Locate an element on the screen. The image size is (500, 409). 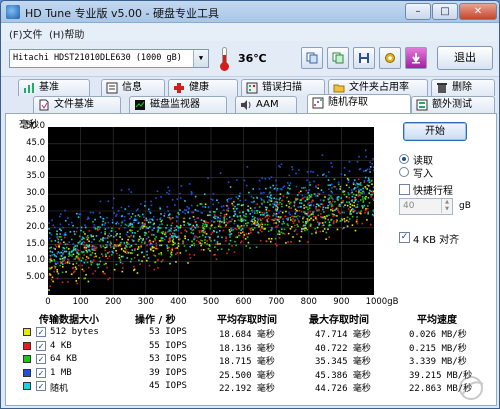
quick-test-spinner: 40 ▲ ▼ is located at coordinates (426, 206).